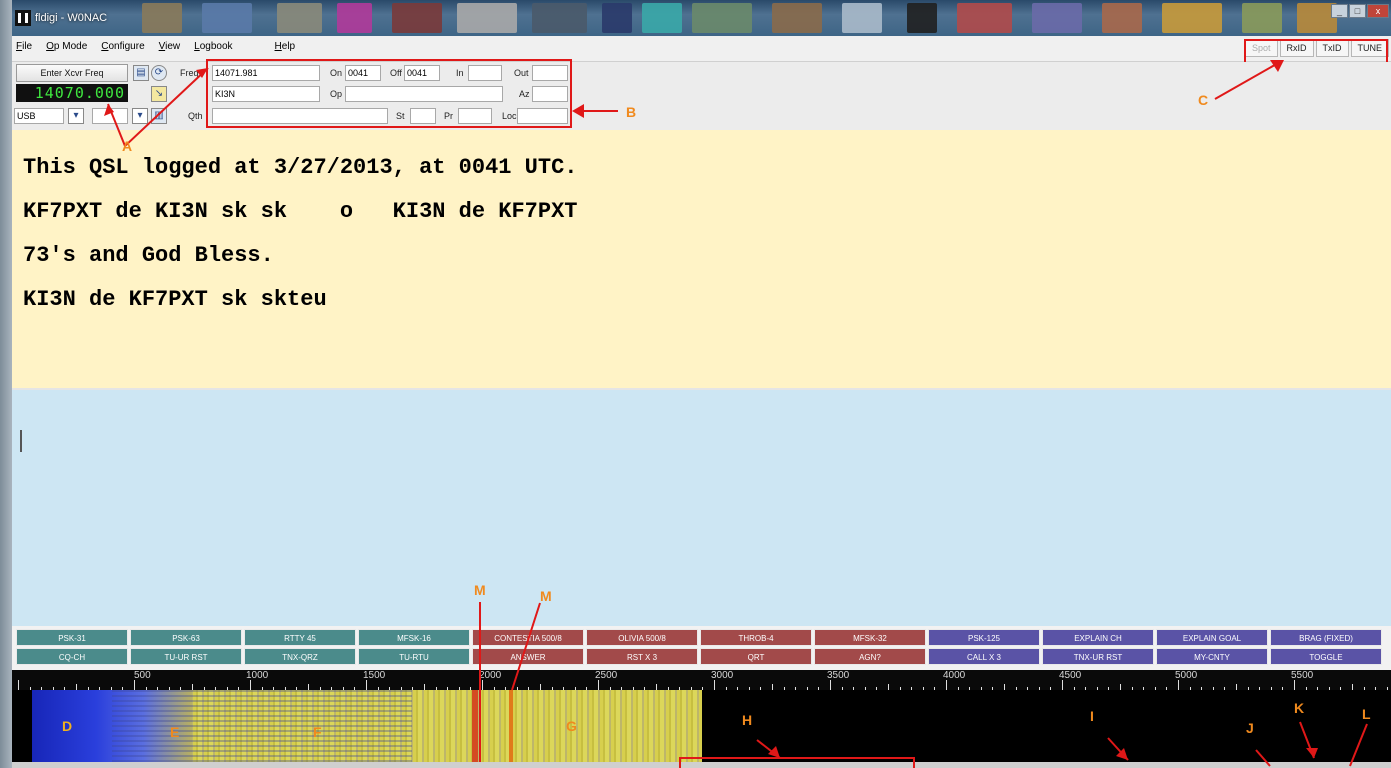 The image size is (1391, 768). I want to click on arrow-a1, so click(166, 107).